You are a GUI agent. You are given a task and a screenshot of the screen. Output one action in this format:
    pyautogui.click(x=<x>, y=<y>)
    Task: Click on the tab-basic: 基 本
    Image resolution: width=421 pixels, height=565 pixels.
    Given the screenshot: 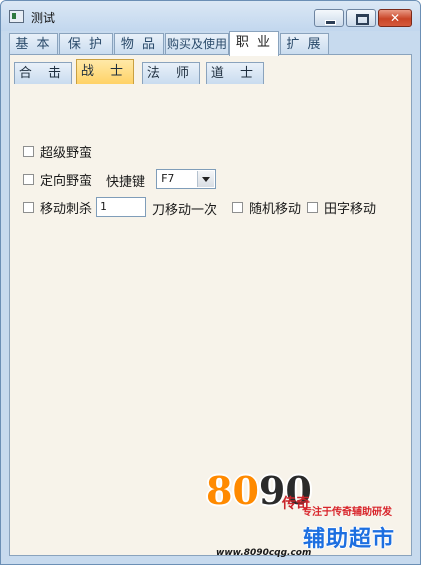 What is the action you would take?
    pyautogui.click(x=33, y=44)
    